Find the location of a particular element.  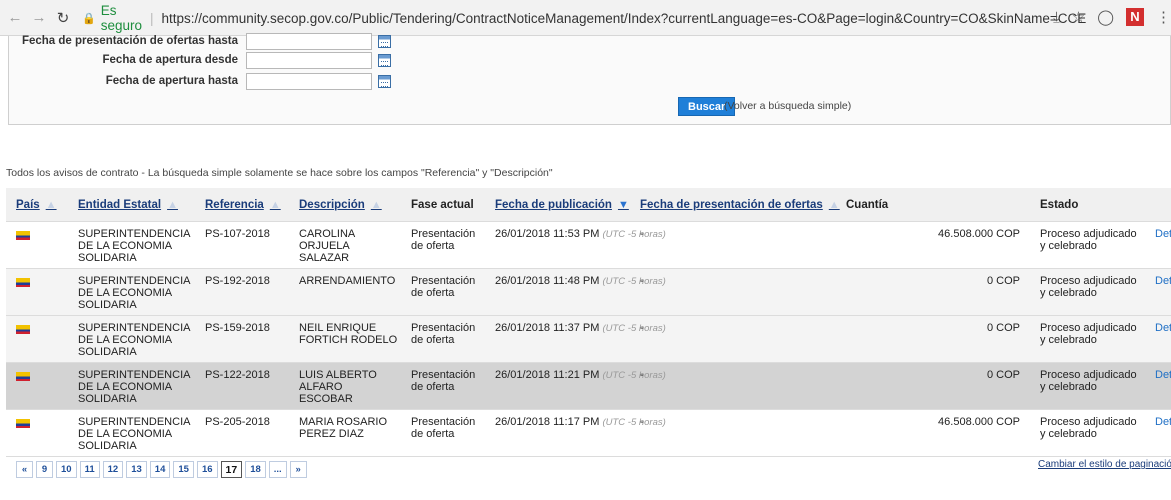

page-button: 12 is located at coordinates (113, 469).